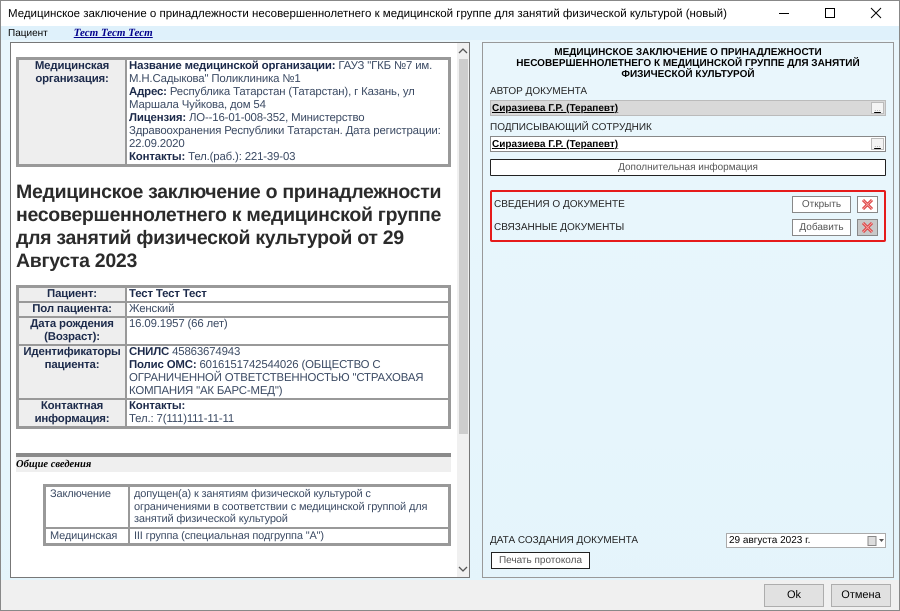 This screenshot has height=611, width=900. I want to click on table-cell: допущен(а) к занятиям физической культурой с ограничениями в соответствии с медицинской группой для занятий физической культурой, so click(289, 507).